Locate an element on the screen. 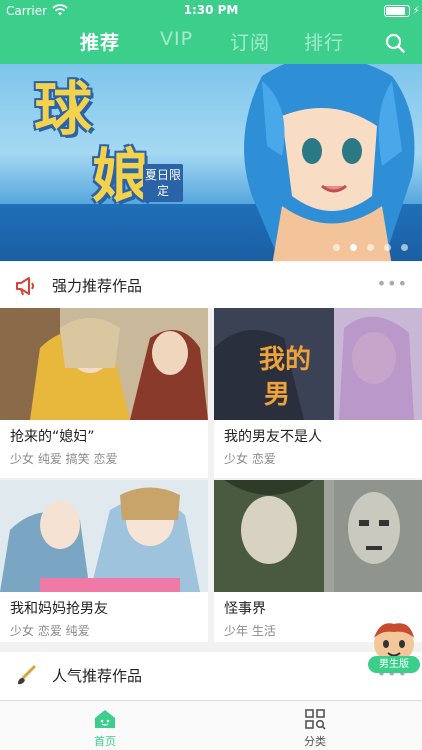 Image resolution: width=422 pixels, height=750 pixels. banner-character-illustration is located at coordinates (329, 162).